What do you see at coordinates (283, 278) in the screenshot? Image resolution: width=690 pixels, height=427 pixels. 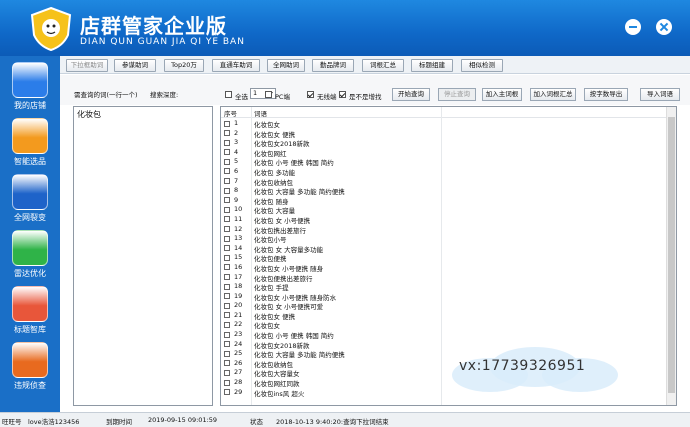 I see `row-keyword: 化妆包便携出差旅行` at bounding box center [283, 278].